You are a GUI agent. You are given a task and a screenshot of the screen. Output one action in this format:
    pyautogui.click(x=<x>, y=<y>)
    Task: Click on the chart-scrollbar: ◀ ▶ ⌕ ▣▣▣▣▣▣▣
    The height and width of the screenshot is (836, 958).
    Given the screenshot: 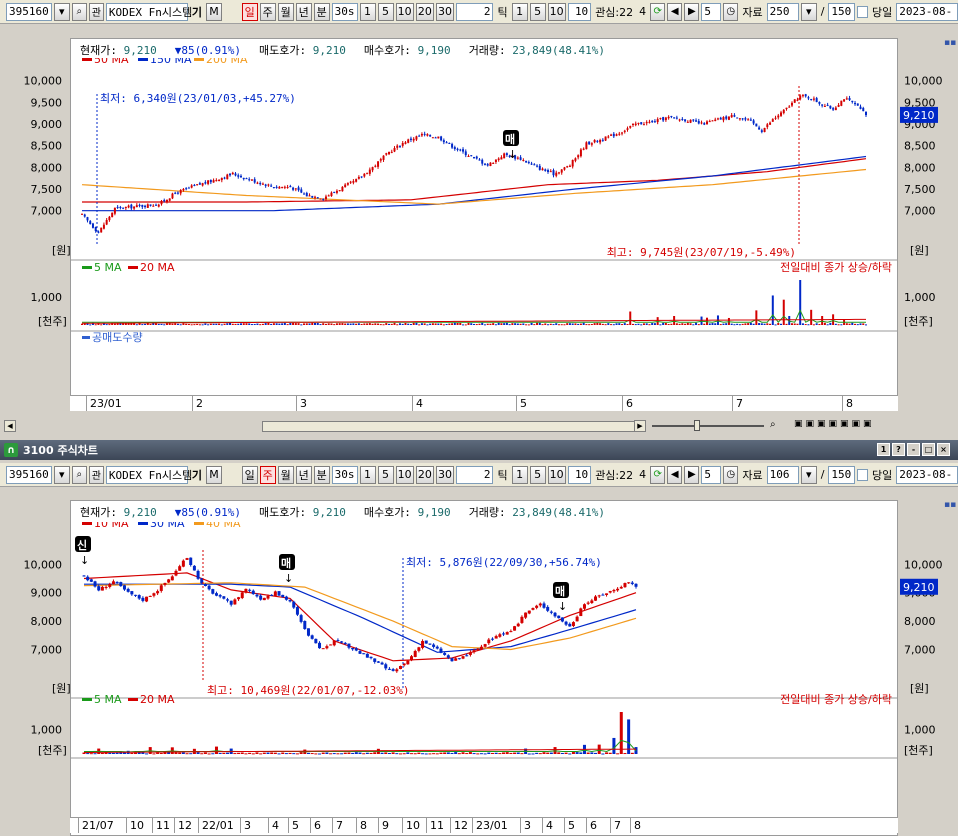 What is the action you would take?
    pyautogui.click(x=479, y=426)
    